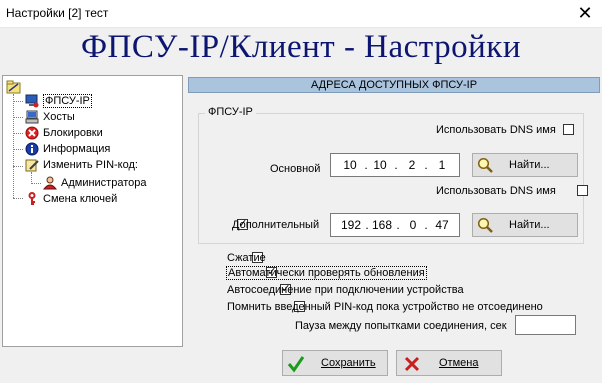  I want to click on banner-title: ФПСУ-IP/Клиент - Настройки, so click(300, 47).